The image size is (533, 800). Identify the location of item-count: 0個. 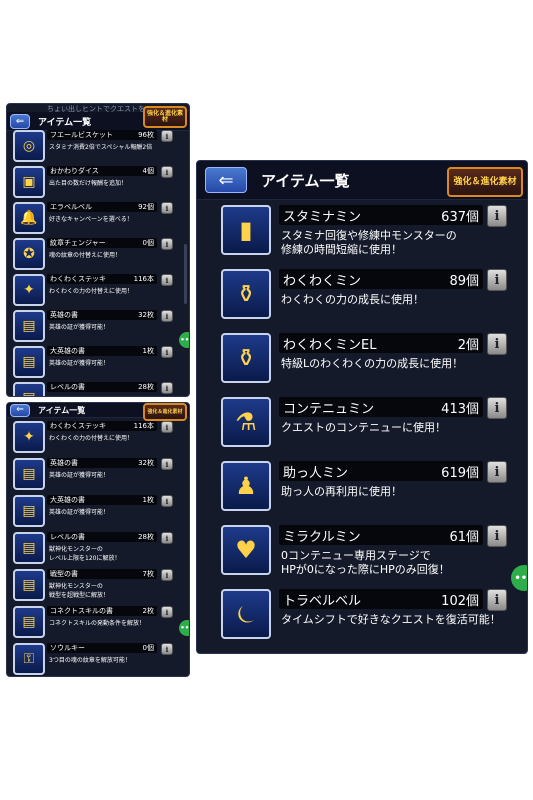
(148, 243).